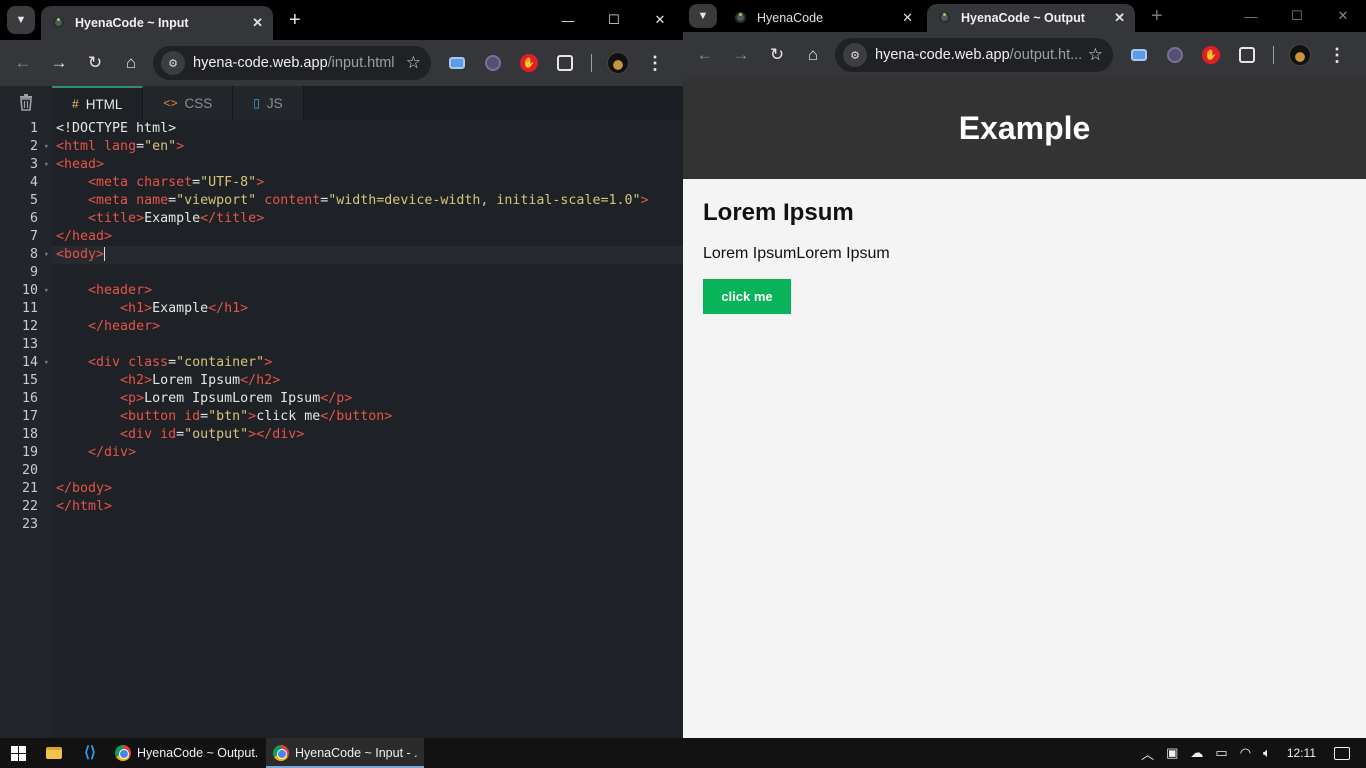 The height and width of the screenshot is (768, 1366). Describe the element at coordinates (367, 309) in the screenshot. I see `code-line: <h1>Example</h1>` at that location.